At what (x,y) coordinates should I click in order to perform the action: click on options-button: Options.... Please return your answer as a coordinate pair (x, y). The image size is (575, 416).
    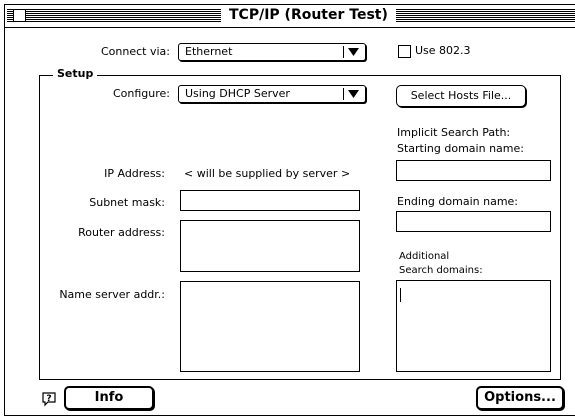
    Looking at the image, I should click on (520, 398).